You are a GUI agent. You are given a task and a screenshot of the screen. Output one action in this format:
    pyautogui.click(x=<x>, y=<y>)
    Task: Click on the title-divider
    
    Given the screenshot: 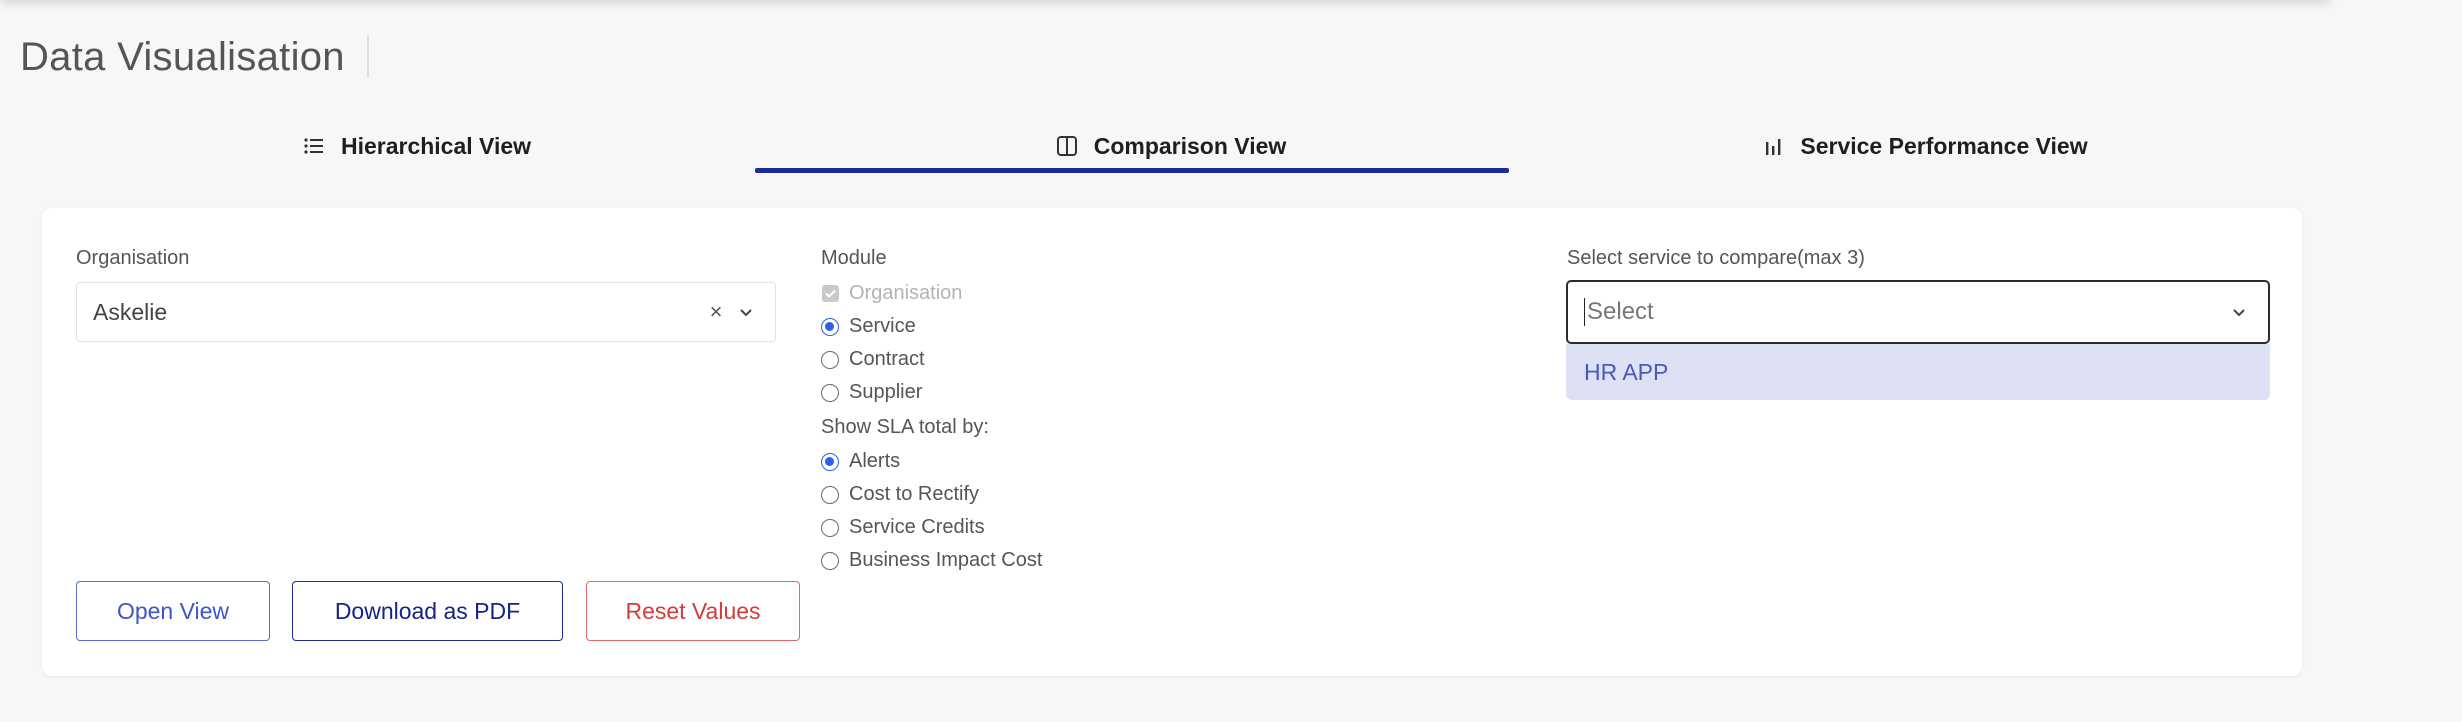 What is the action you would take?
    pyautogui.click(x=367, y=57)
    